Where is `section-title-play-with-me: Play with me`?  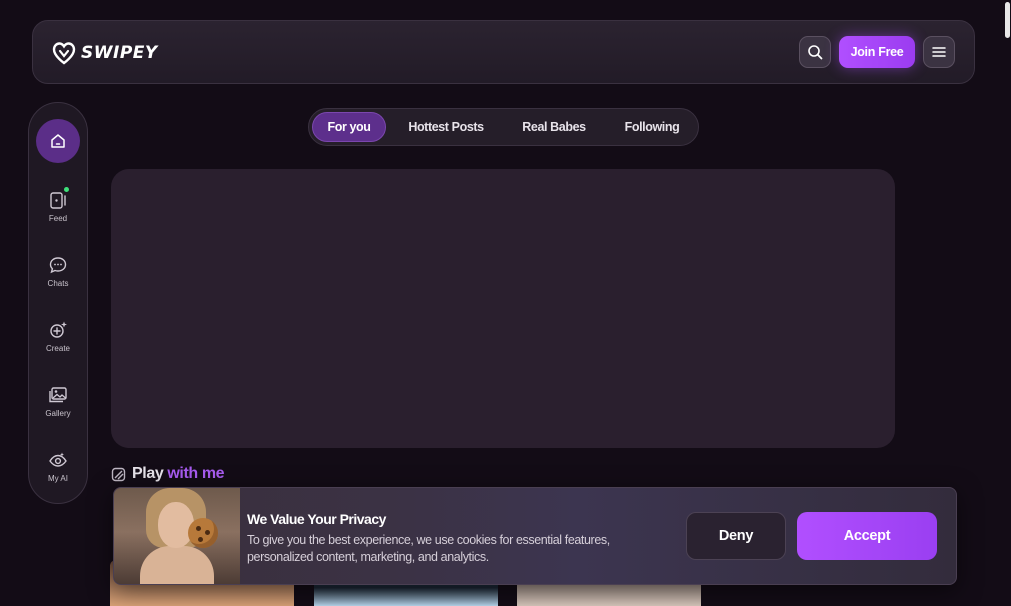
section-title-play-with-me: Play with me is located at coordinates (168, 474).